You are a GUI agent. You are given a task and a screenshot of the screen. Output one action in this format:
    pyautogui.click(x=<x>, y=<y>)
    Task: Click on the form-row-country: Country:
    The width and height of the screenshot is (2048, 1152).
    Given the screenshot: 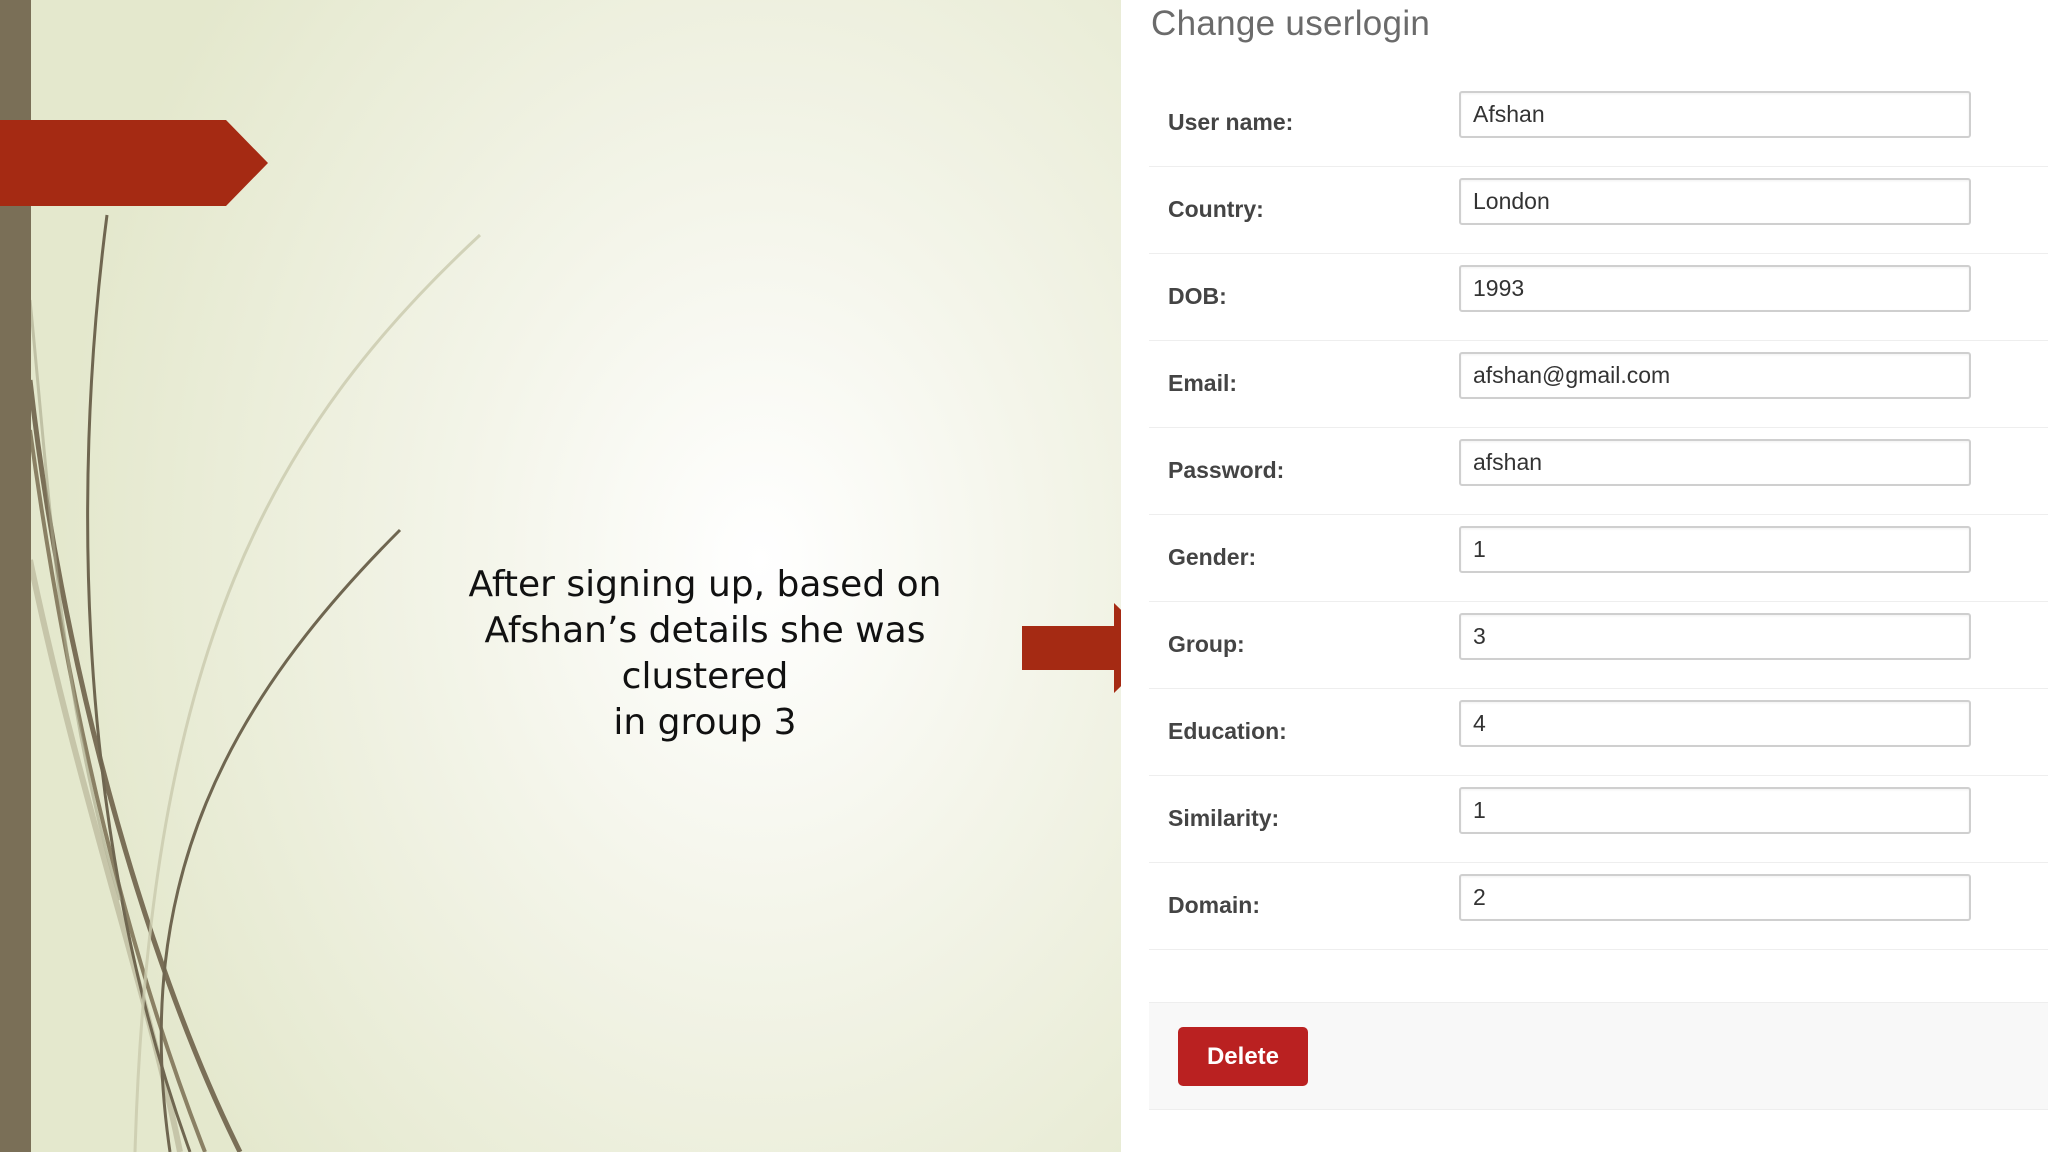 What is the action you would take?
    pyautogui.click(x=1598, y=210)
    